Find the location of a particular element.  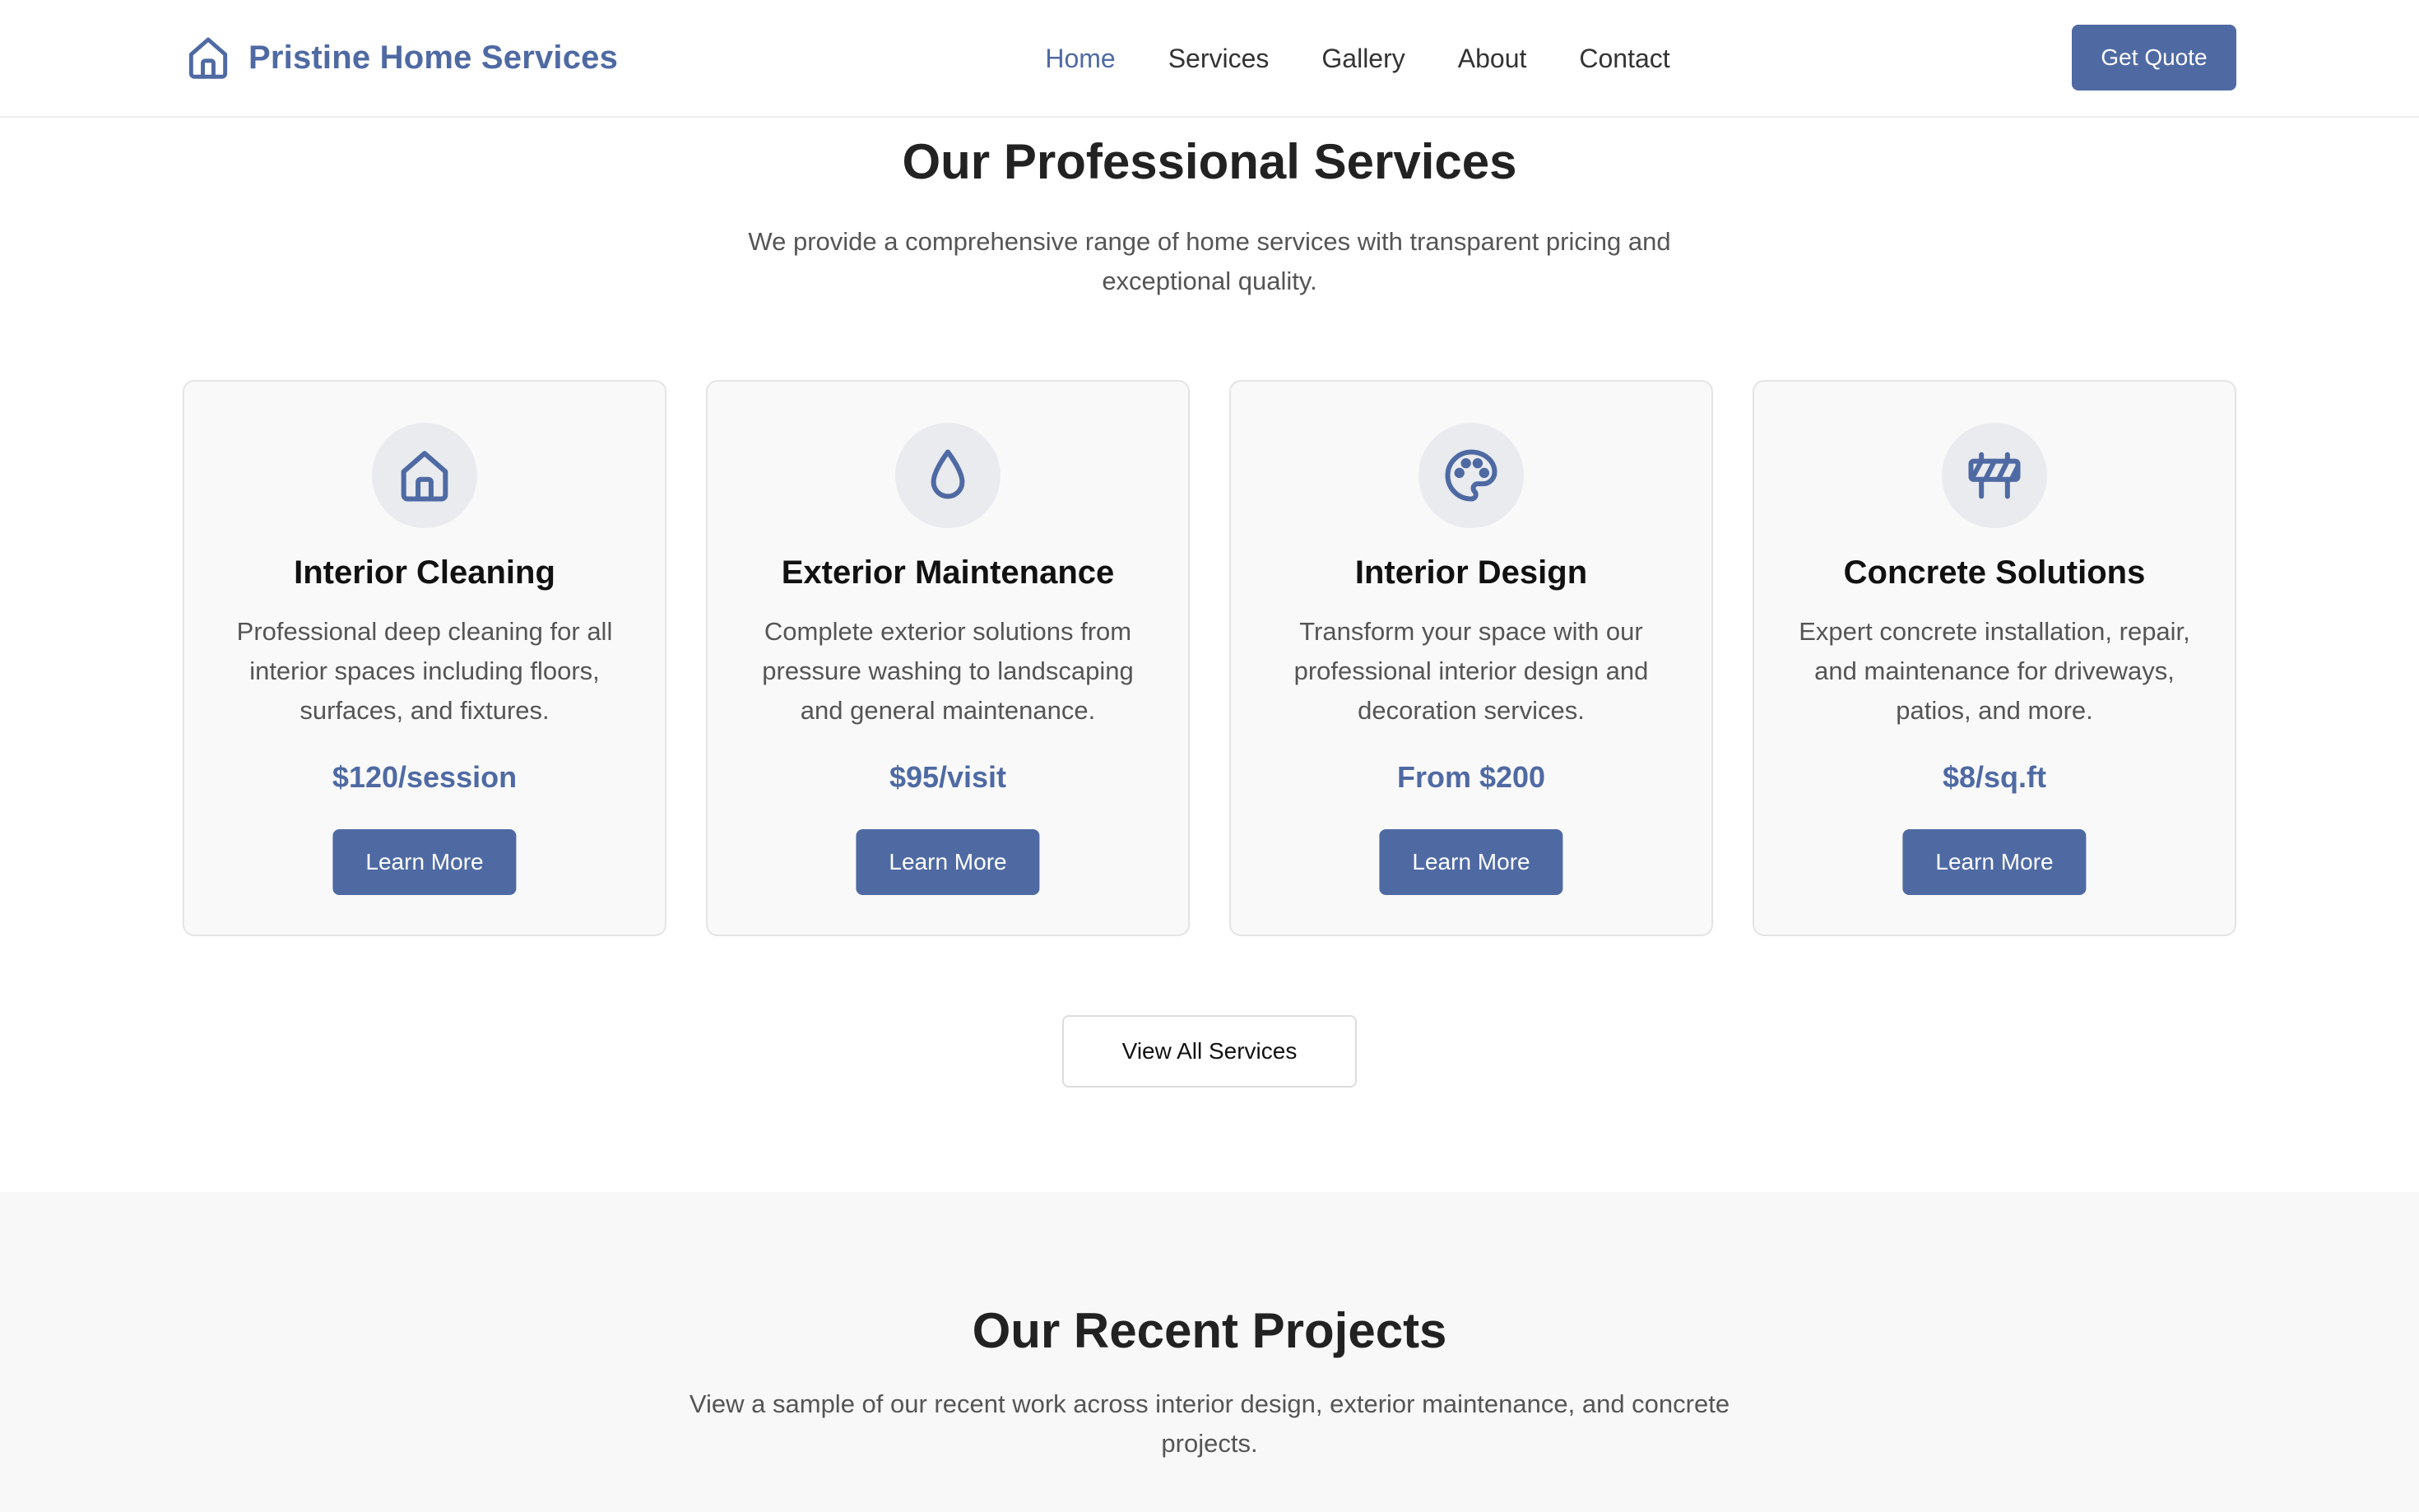

projects-title: Our Recent Projects is located at coordinates (1209, 1330).